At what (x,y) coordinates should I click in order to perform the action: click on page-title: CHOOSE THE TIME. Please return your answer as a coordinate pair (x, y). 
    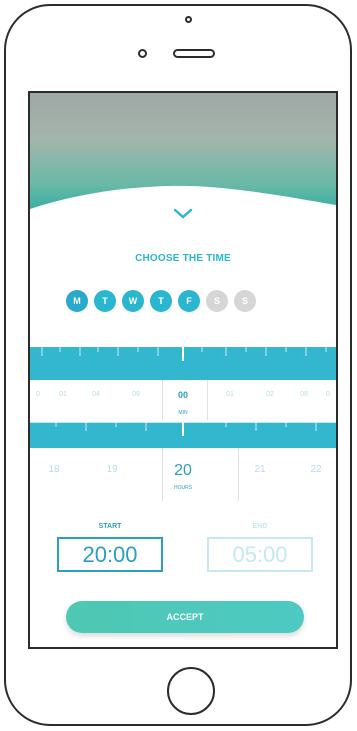
    Looking at the image, I should click on (183, 258).